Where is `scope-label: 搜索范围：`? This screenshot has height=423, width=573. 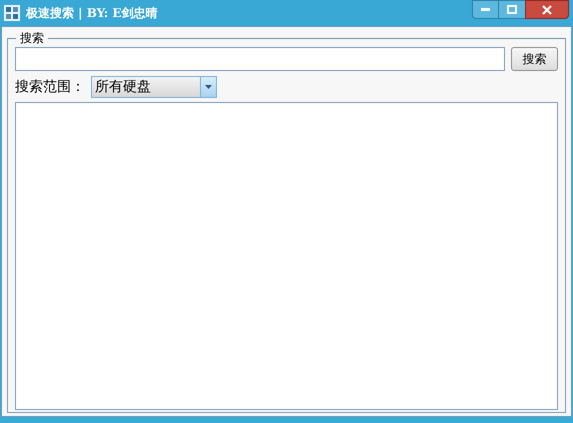 scope-label: 搜索范围： is located at coordinates (50, 87).